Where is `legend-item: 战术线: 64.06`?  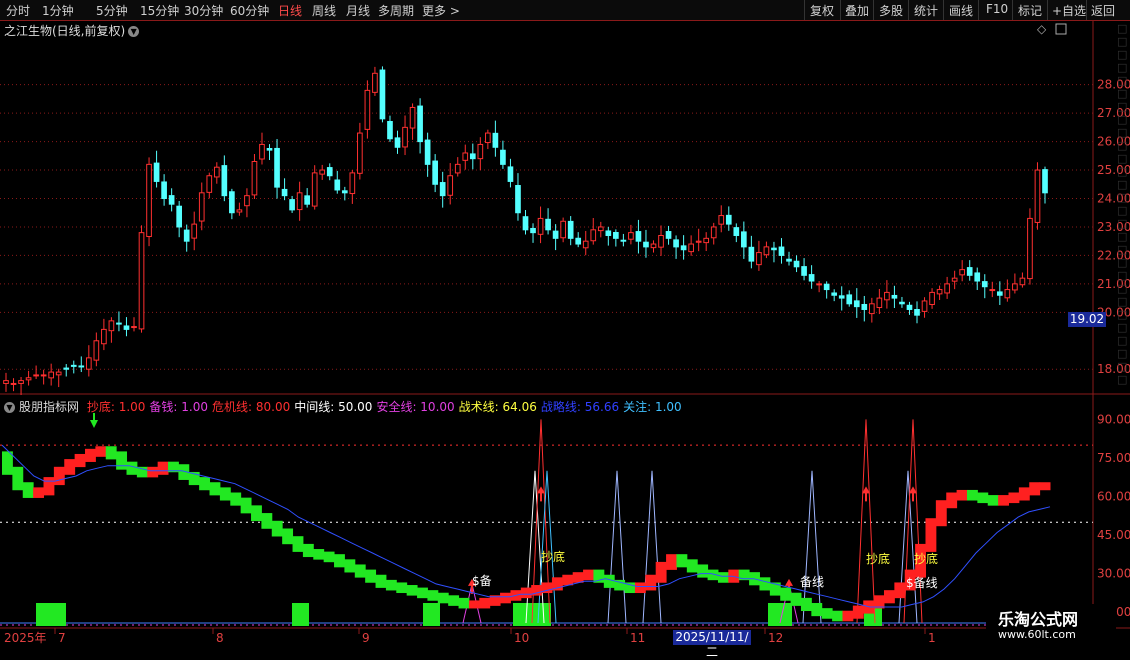 legend-item: 战术线: 64.06 is located at coordinates (497, 407).